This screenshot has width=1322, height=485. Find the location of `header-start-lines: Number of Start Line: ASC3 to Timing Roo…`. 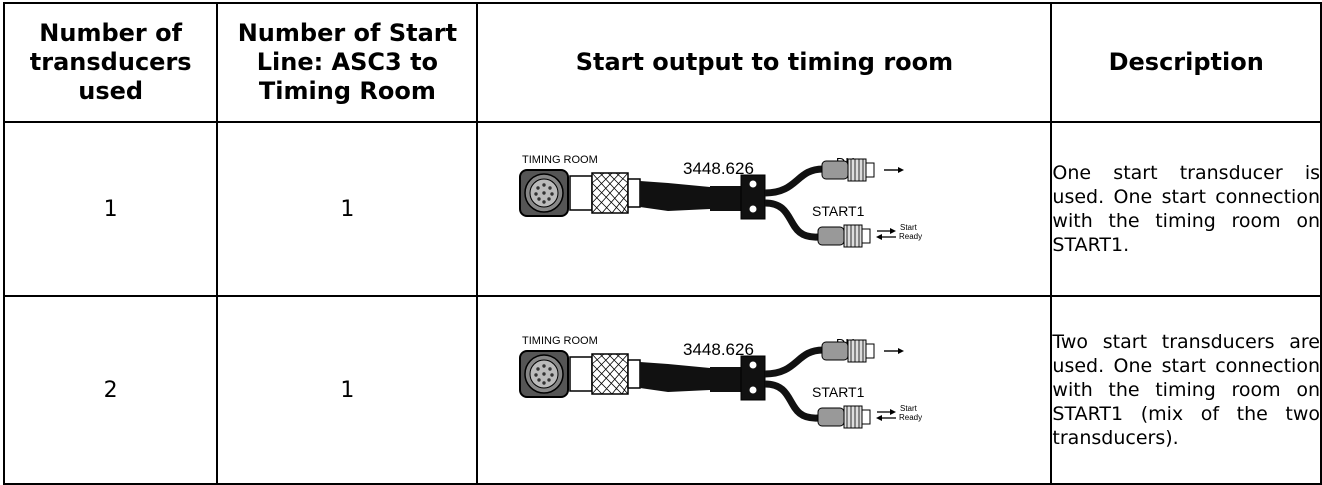

header-start-lines: Number of Start Line: ASC3 to Timing Roo… is located at coordinates (347, 62).